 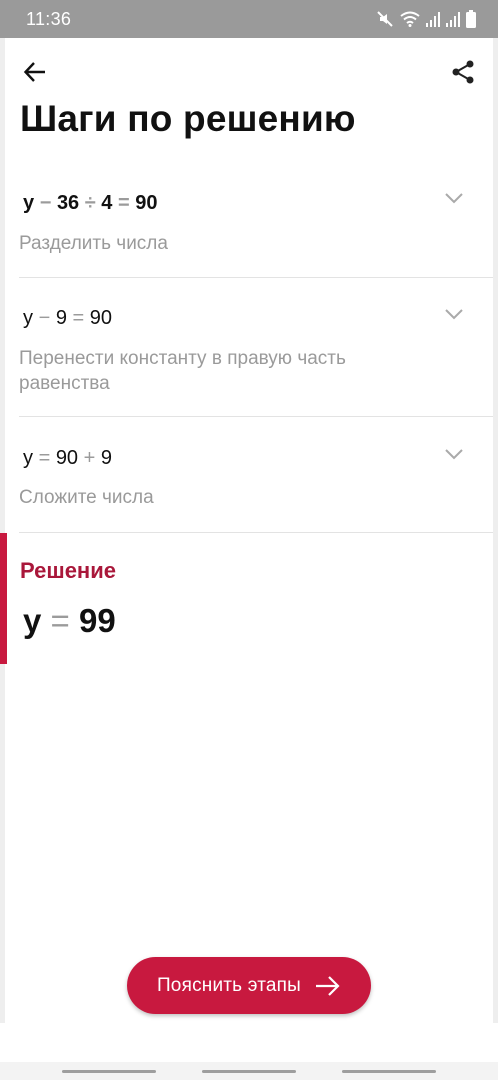 What do you see at coordinates (68, 203) in the screenshot?
I see `eq-term: 36` at bounding box center [68, 203].